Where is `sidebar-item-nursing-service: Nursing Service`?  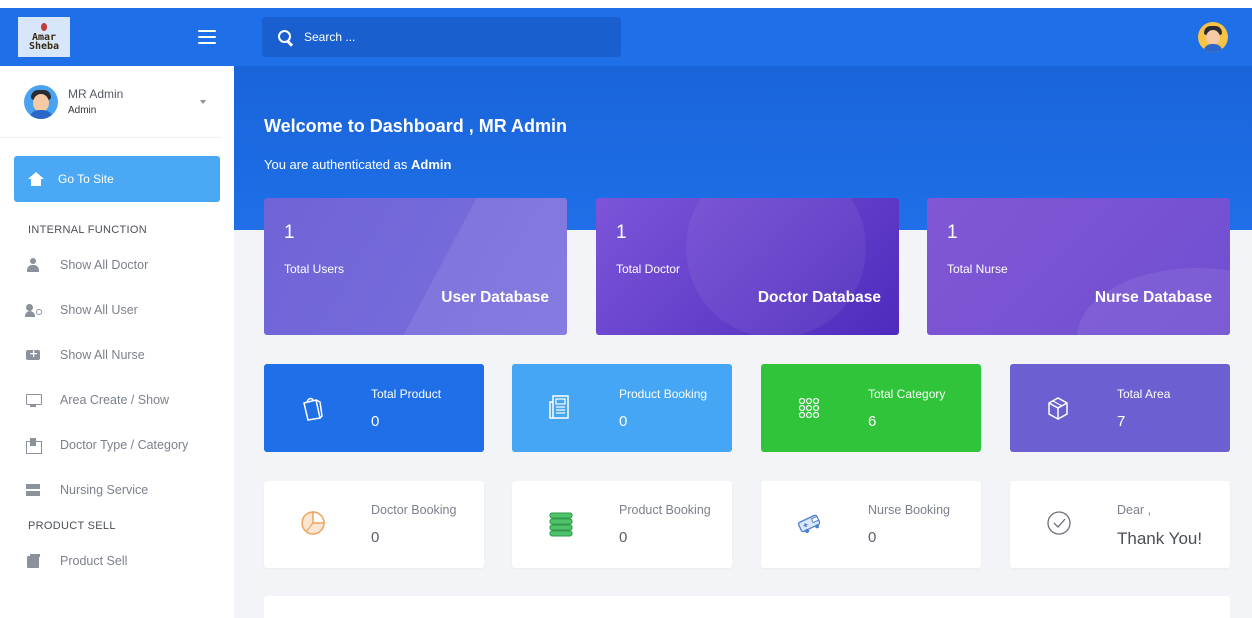
sidebar-item-nursing-service: Nursing Service is located at coordinates (117, 489).